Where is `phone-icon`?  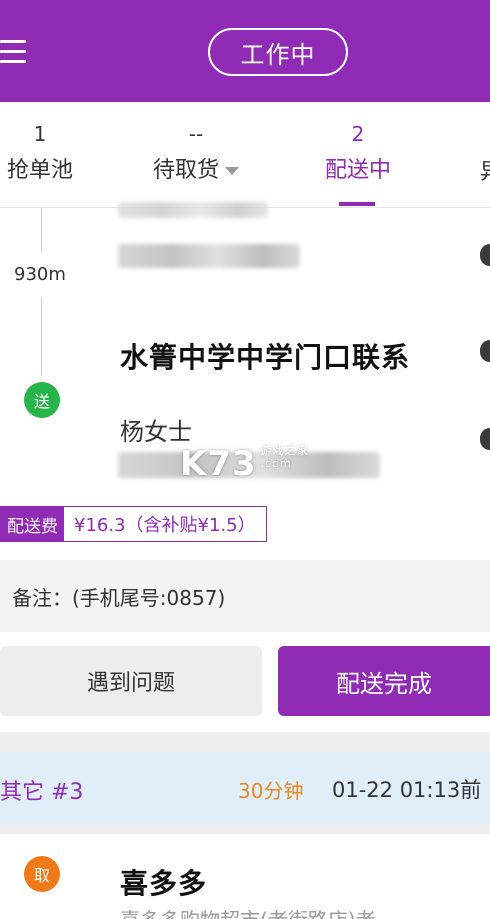 phone-icon is located at coordinates (485, 439).